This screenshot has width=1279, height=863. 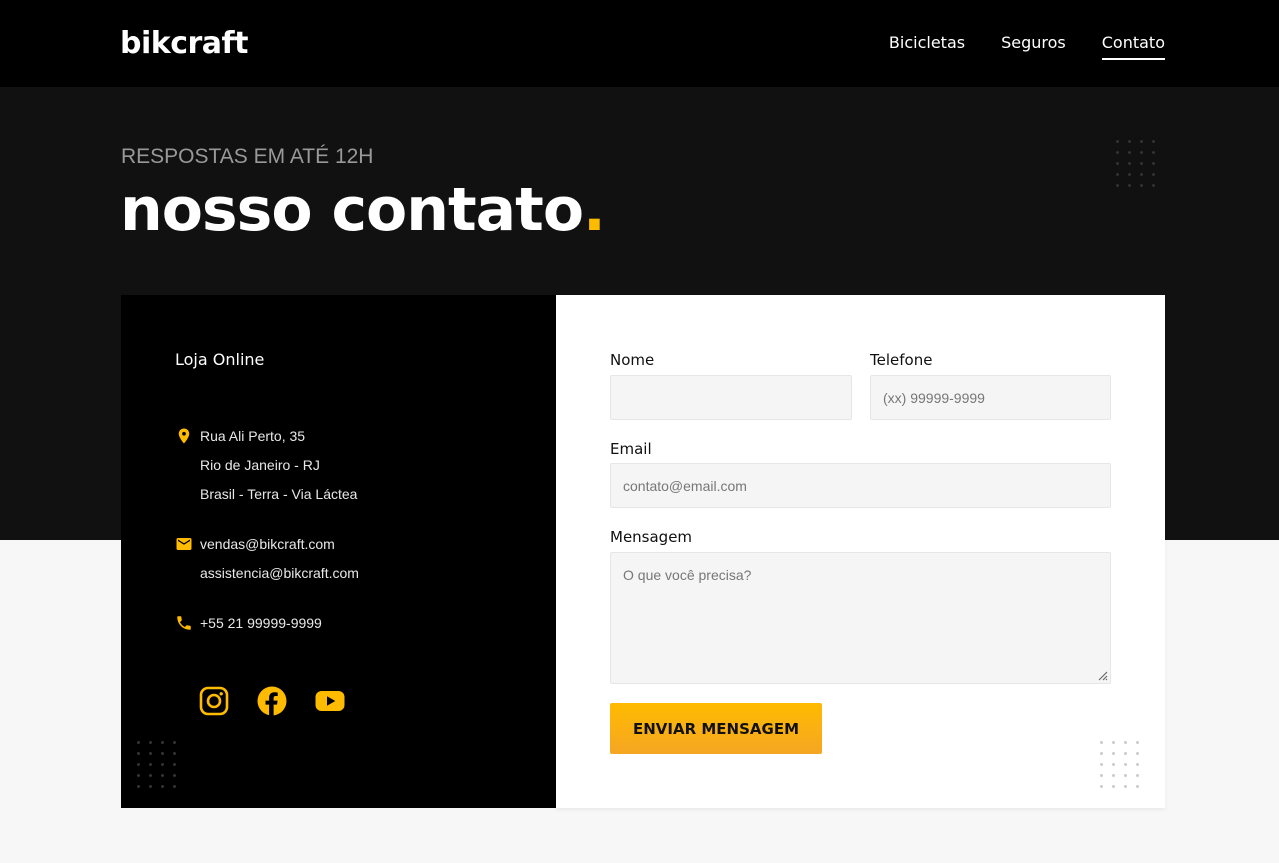 I want to click on email-sales: vendas@bikcraft.com, so click(x=267, y=544).